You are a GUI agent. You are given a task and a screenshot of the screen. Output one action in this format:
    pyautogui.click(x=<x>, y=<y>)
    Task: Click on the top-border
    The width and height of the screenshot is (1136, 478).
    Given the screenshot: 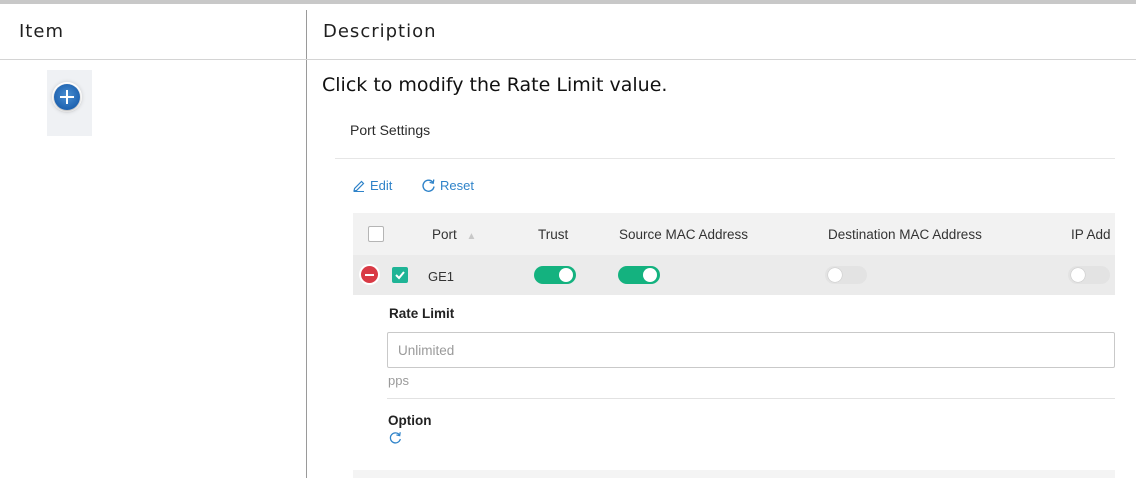 What is the action you would take?
    pyautogui.click(x=568, y=2)
    